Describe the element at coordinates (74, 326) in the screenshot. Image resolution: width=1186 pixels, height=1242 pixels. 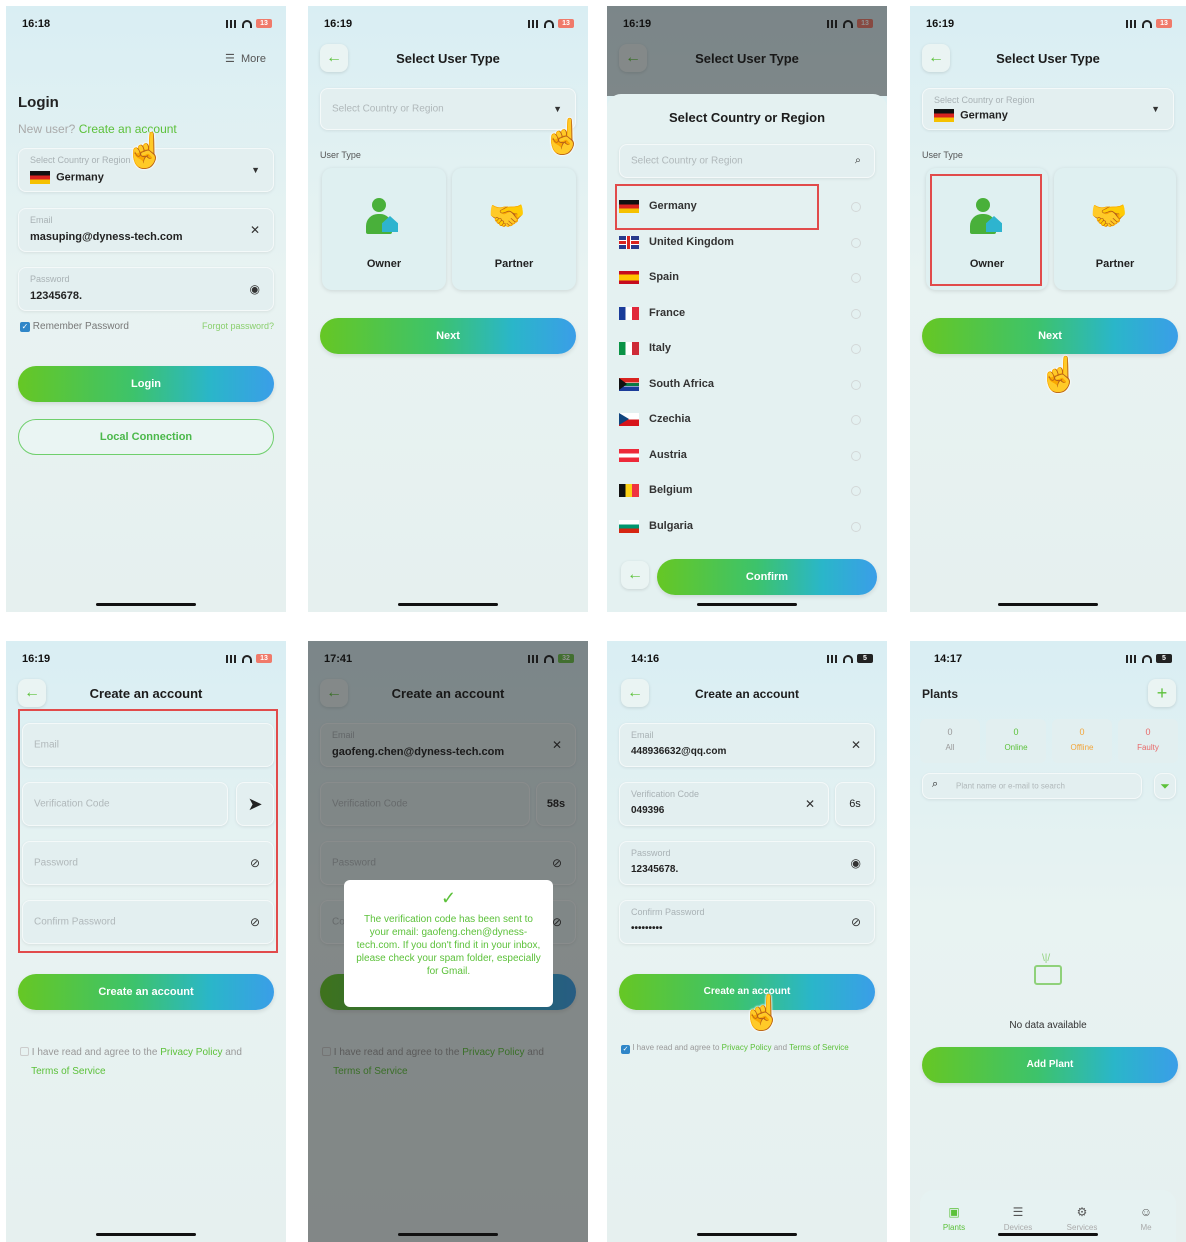
I see `remember-password-checkbox: ✓ Remember Password` at that location.